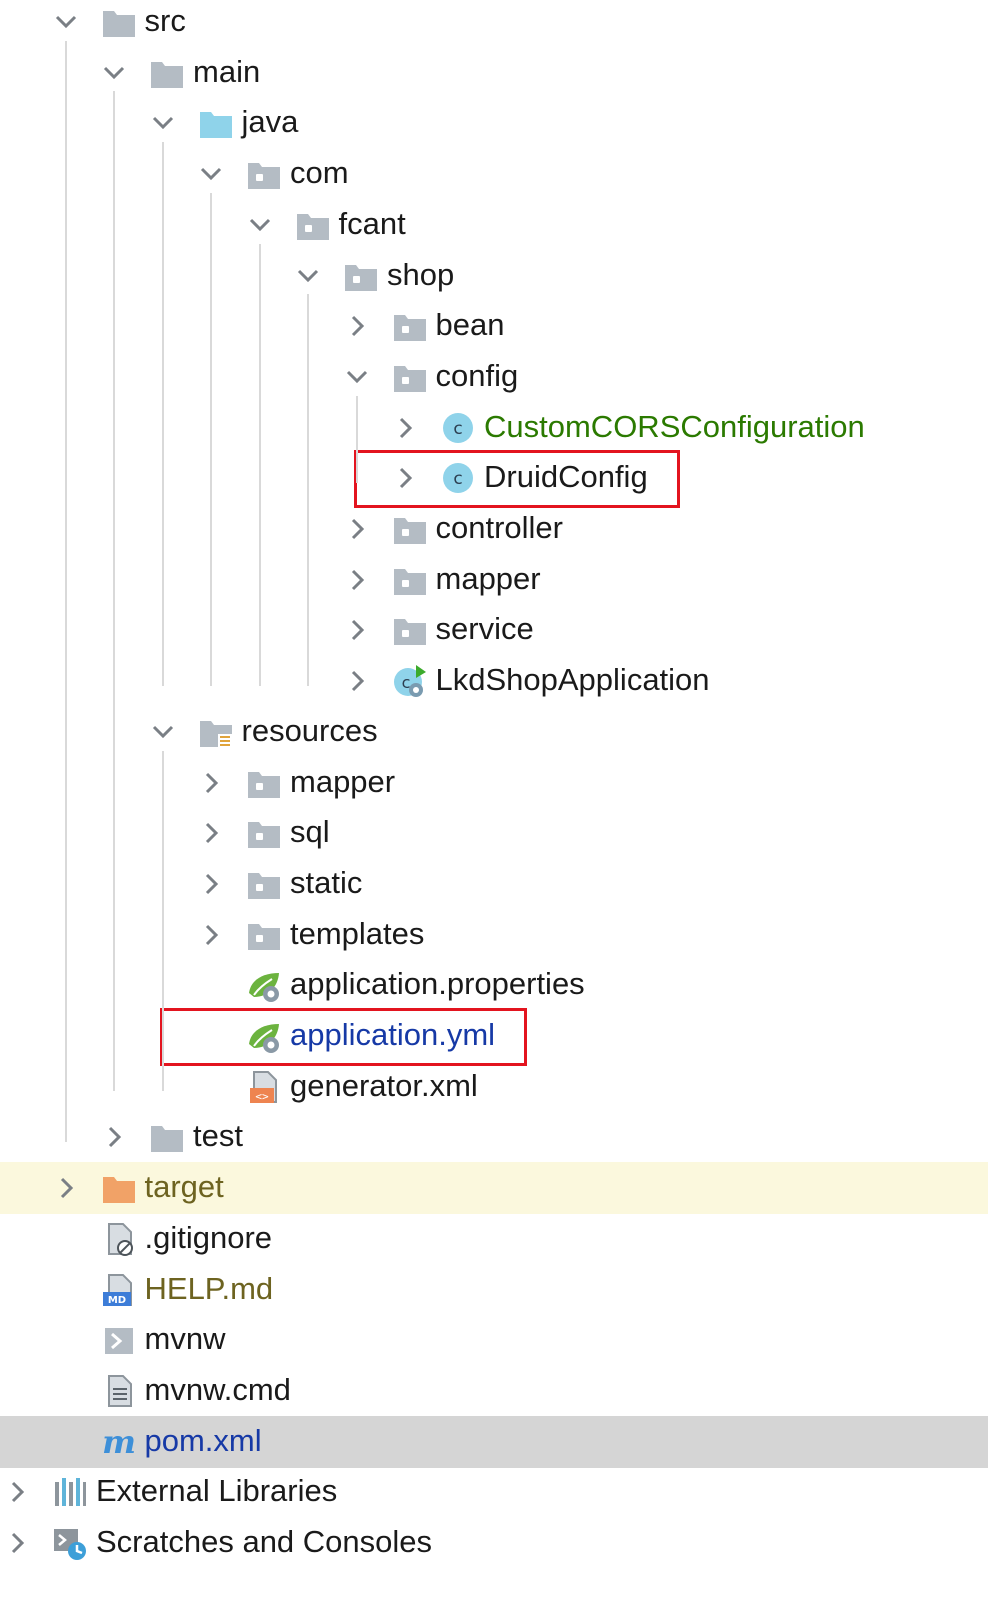 This screenshot has height=1622, width=988. Describe the element at coordinates (494, 1543) in the screenshot. I see `tree-node-scratches-and-consoles: Scratches and Consoles` at that location.